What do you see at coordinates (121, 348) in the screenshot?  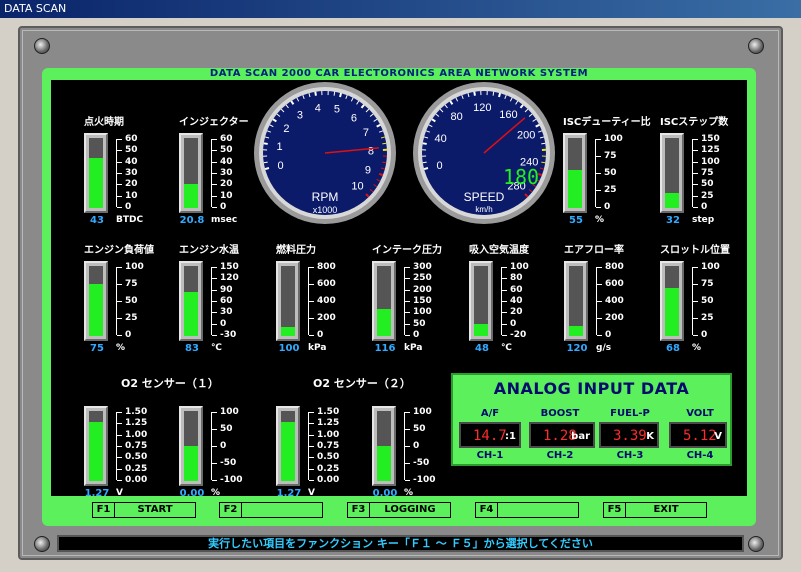 I see `meter-unit-engine-load: %` at bounding box center [121, 348].